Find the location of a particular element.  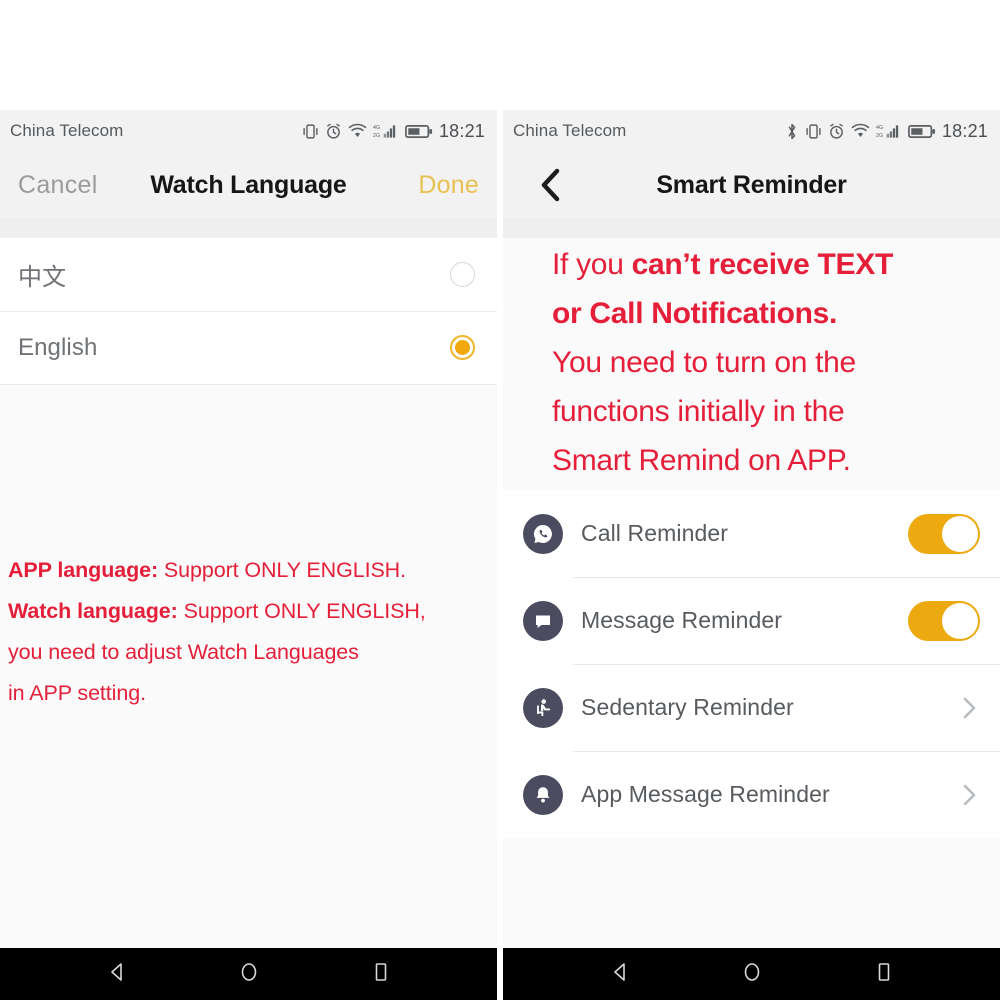

list-item-call-reminder: Call Reminder is located at coordinates (751, 533).